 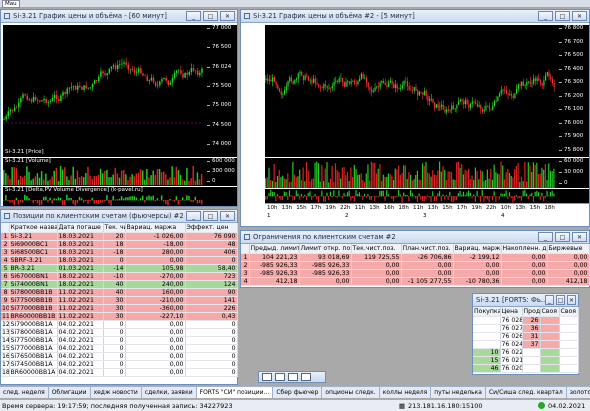 What do you see at coordinates (280, 377) in the screenshot?
I see `minimize-button` at bounding box center [280, 377].